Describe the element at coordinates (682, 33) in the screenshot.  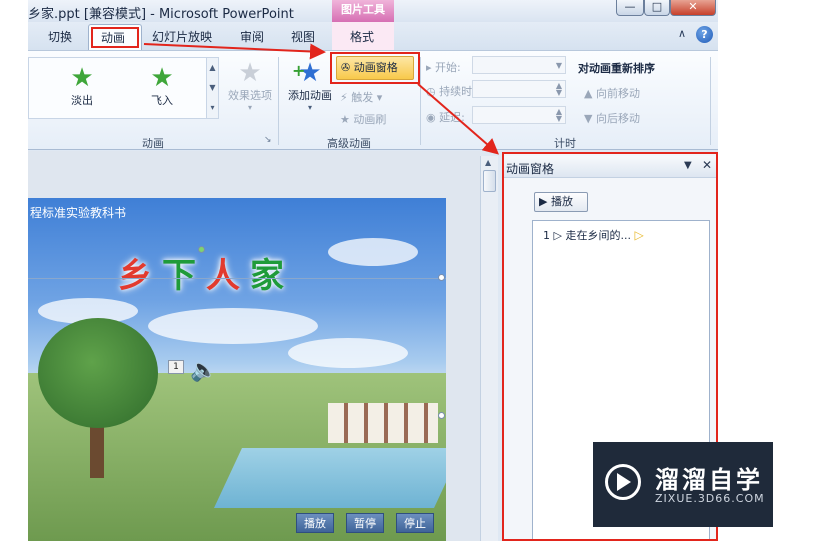
I see `collapse-ribbon-icon: ∧` at that location.